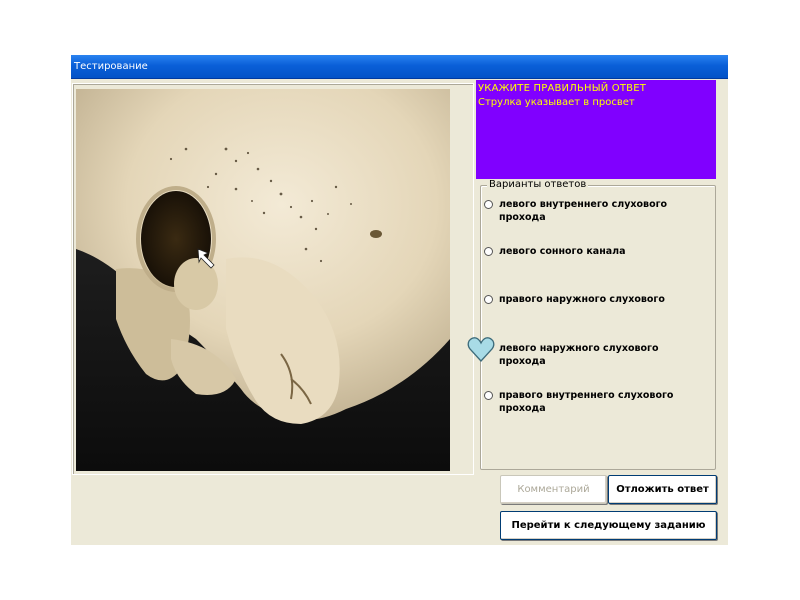 The width and height of the screenshot is (800, 600). I want to click on answer-label: левого сонного канала, so click(562, 251).